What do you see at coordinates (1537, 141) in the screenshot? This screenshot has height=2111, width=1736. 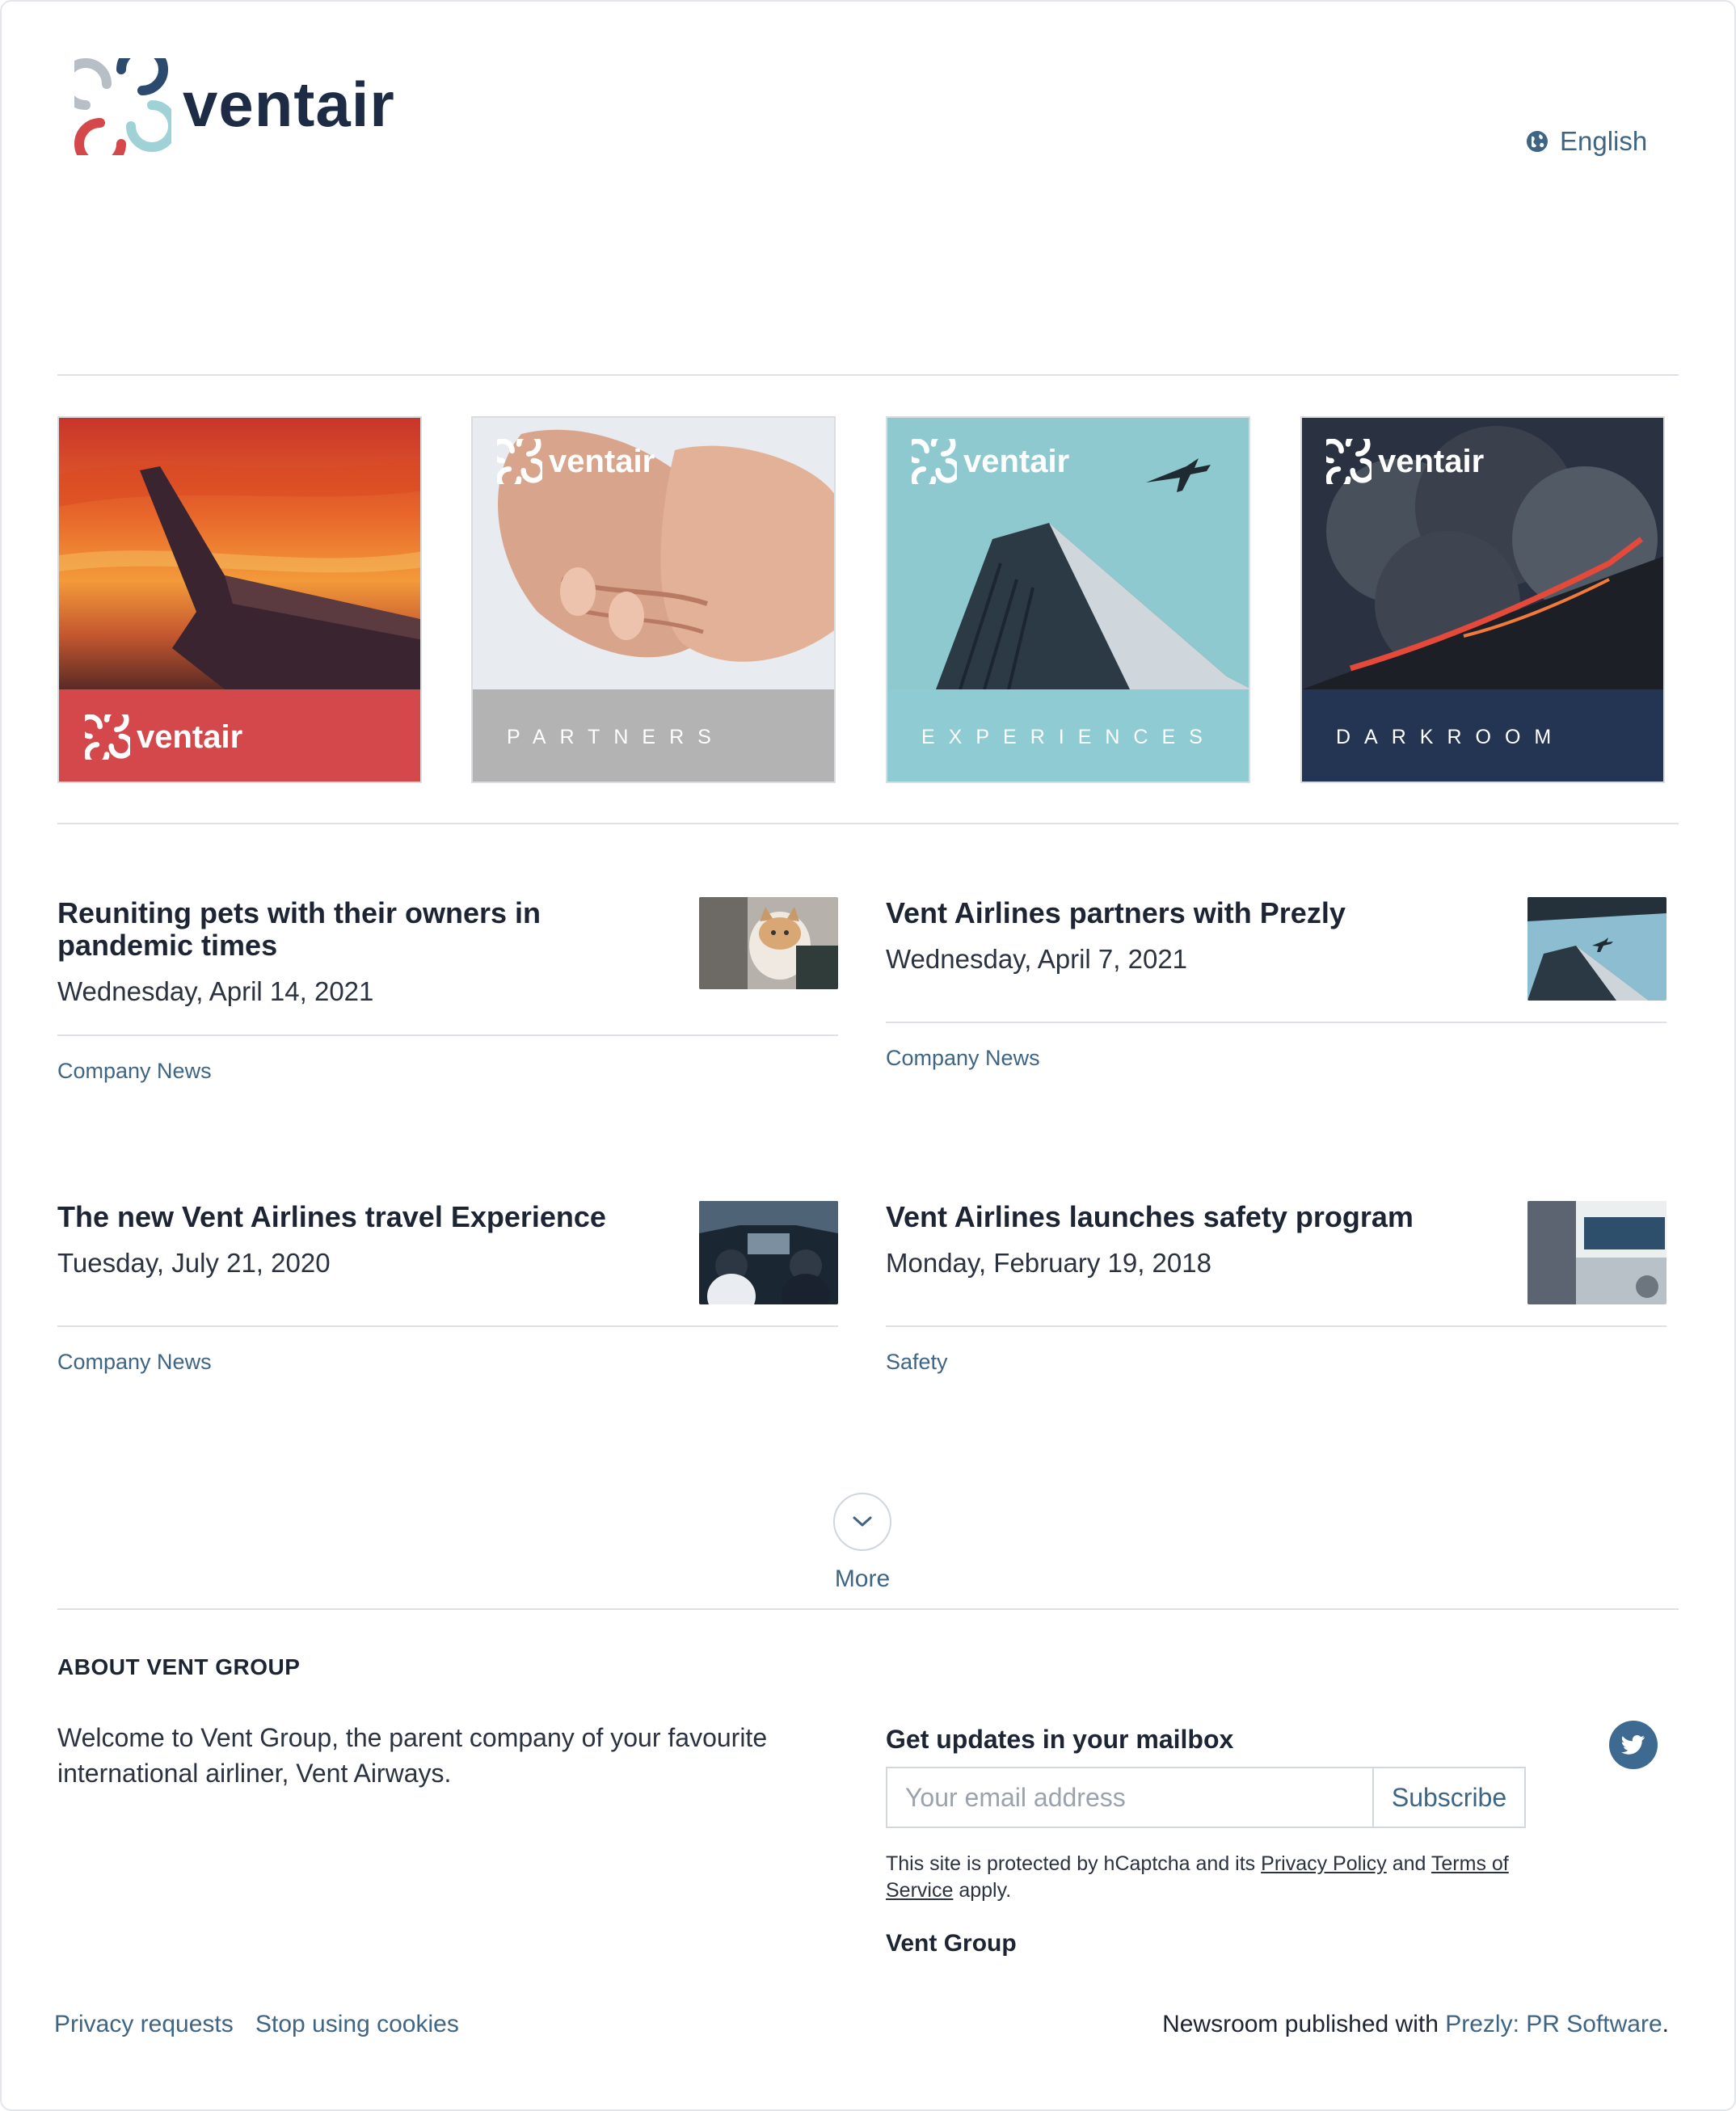 I see `globe-icon` at bounding box center [1537, 141].